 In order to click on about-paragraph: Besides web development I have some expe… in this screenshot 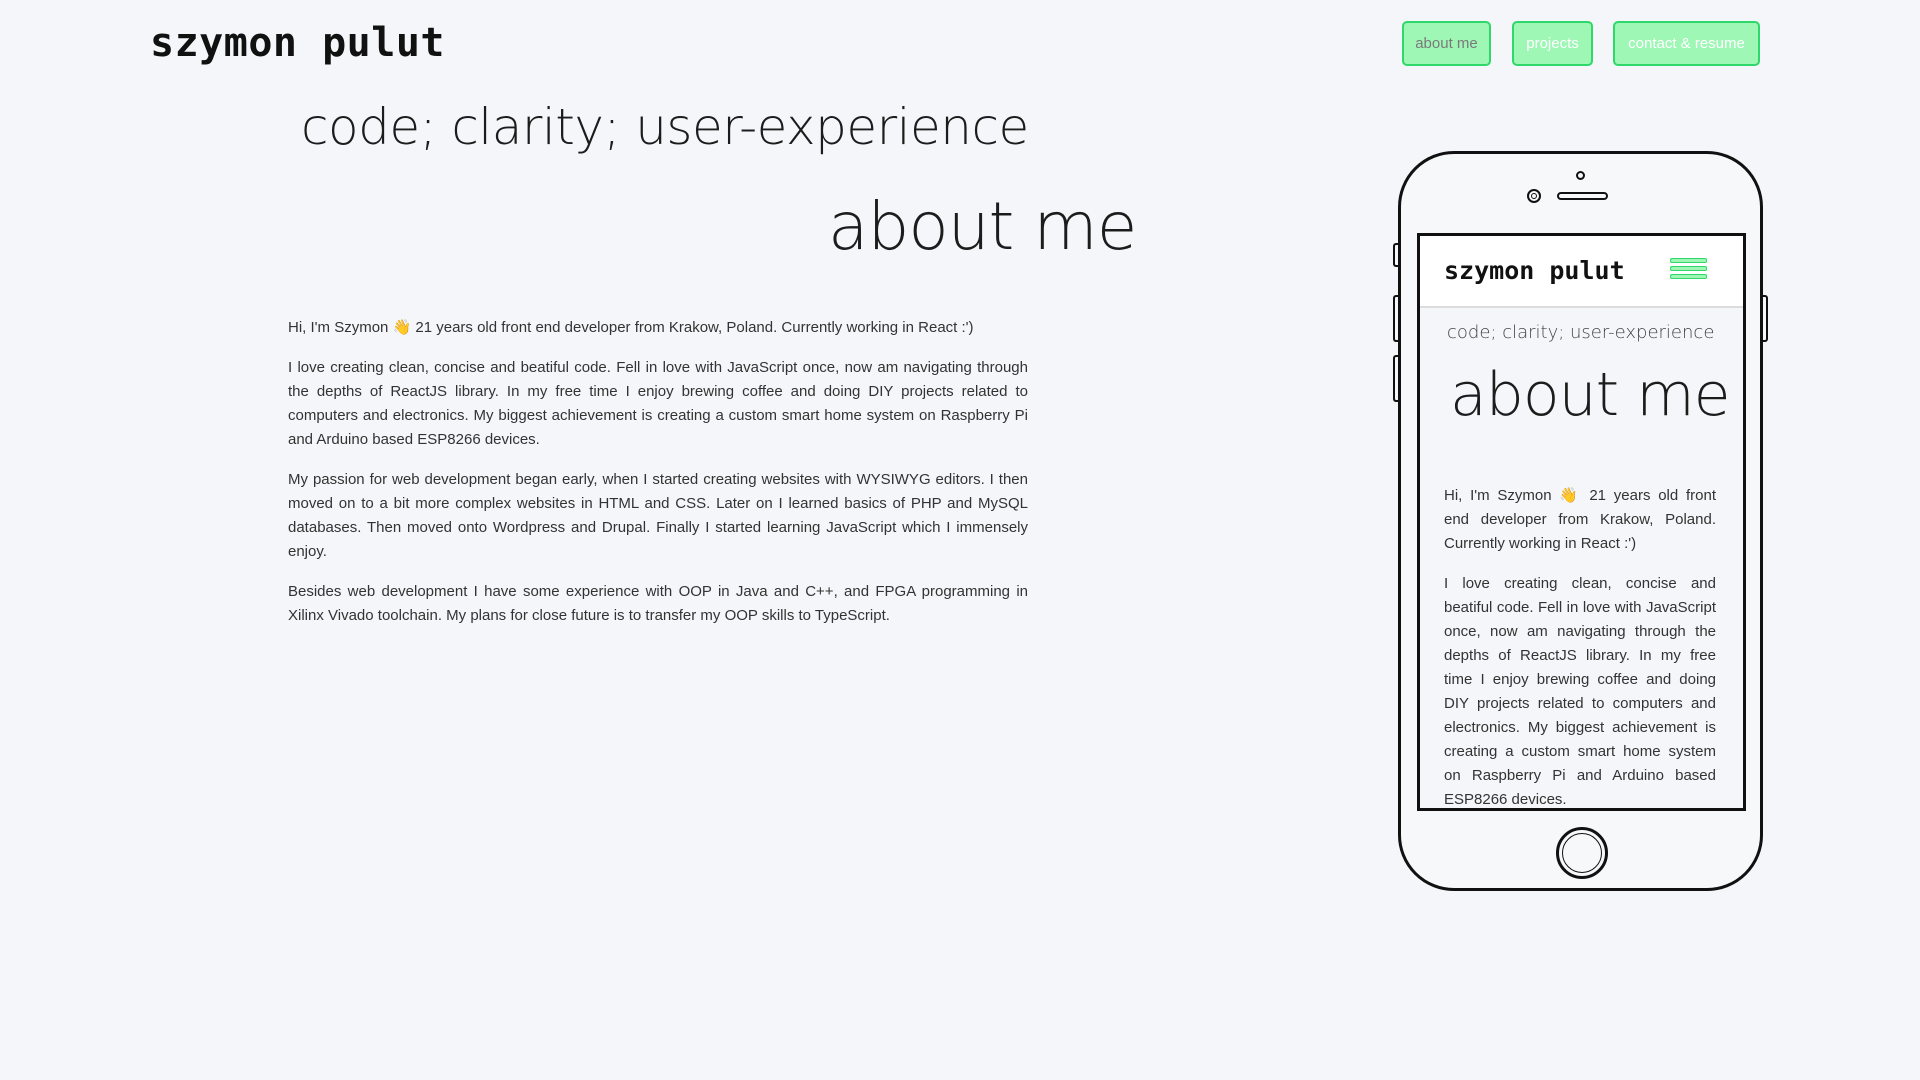, I will do `click(658, 603)`.